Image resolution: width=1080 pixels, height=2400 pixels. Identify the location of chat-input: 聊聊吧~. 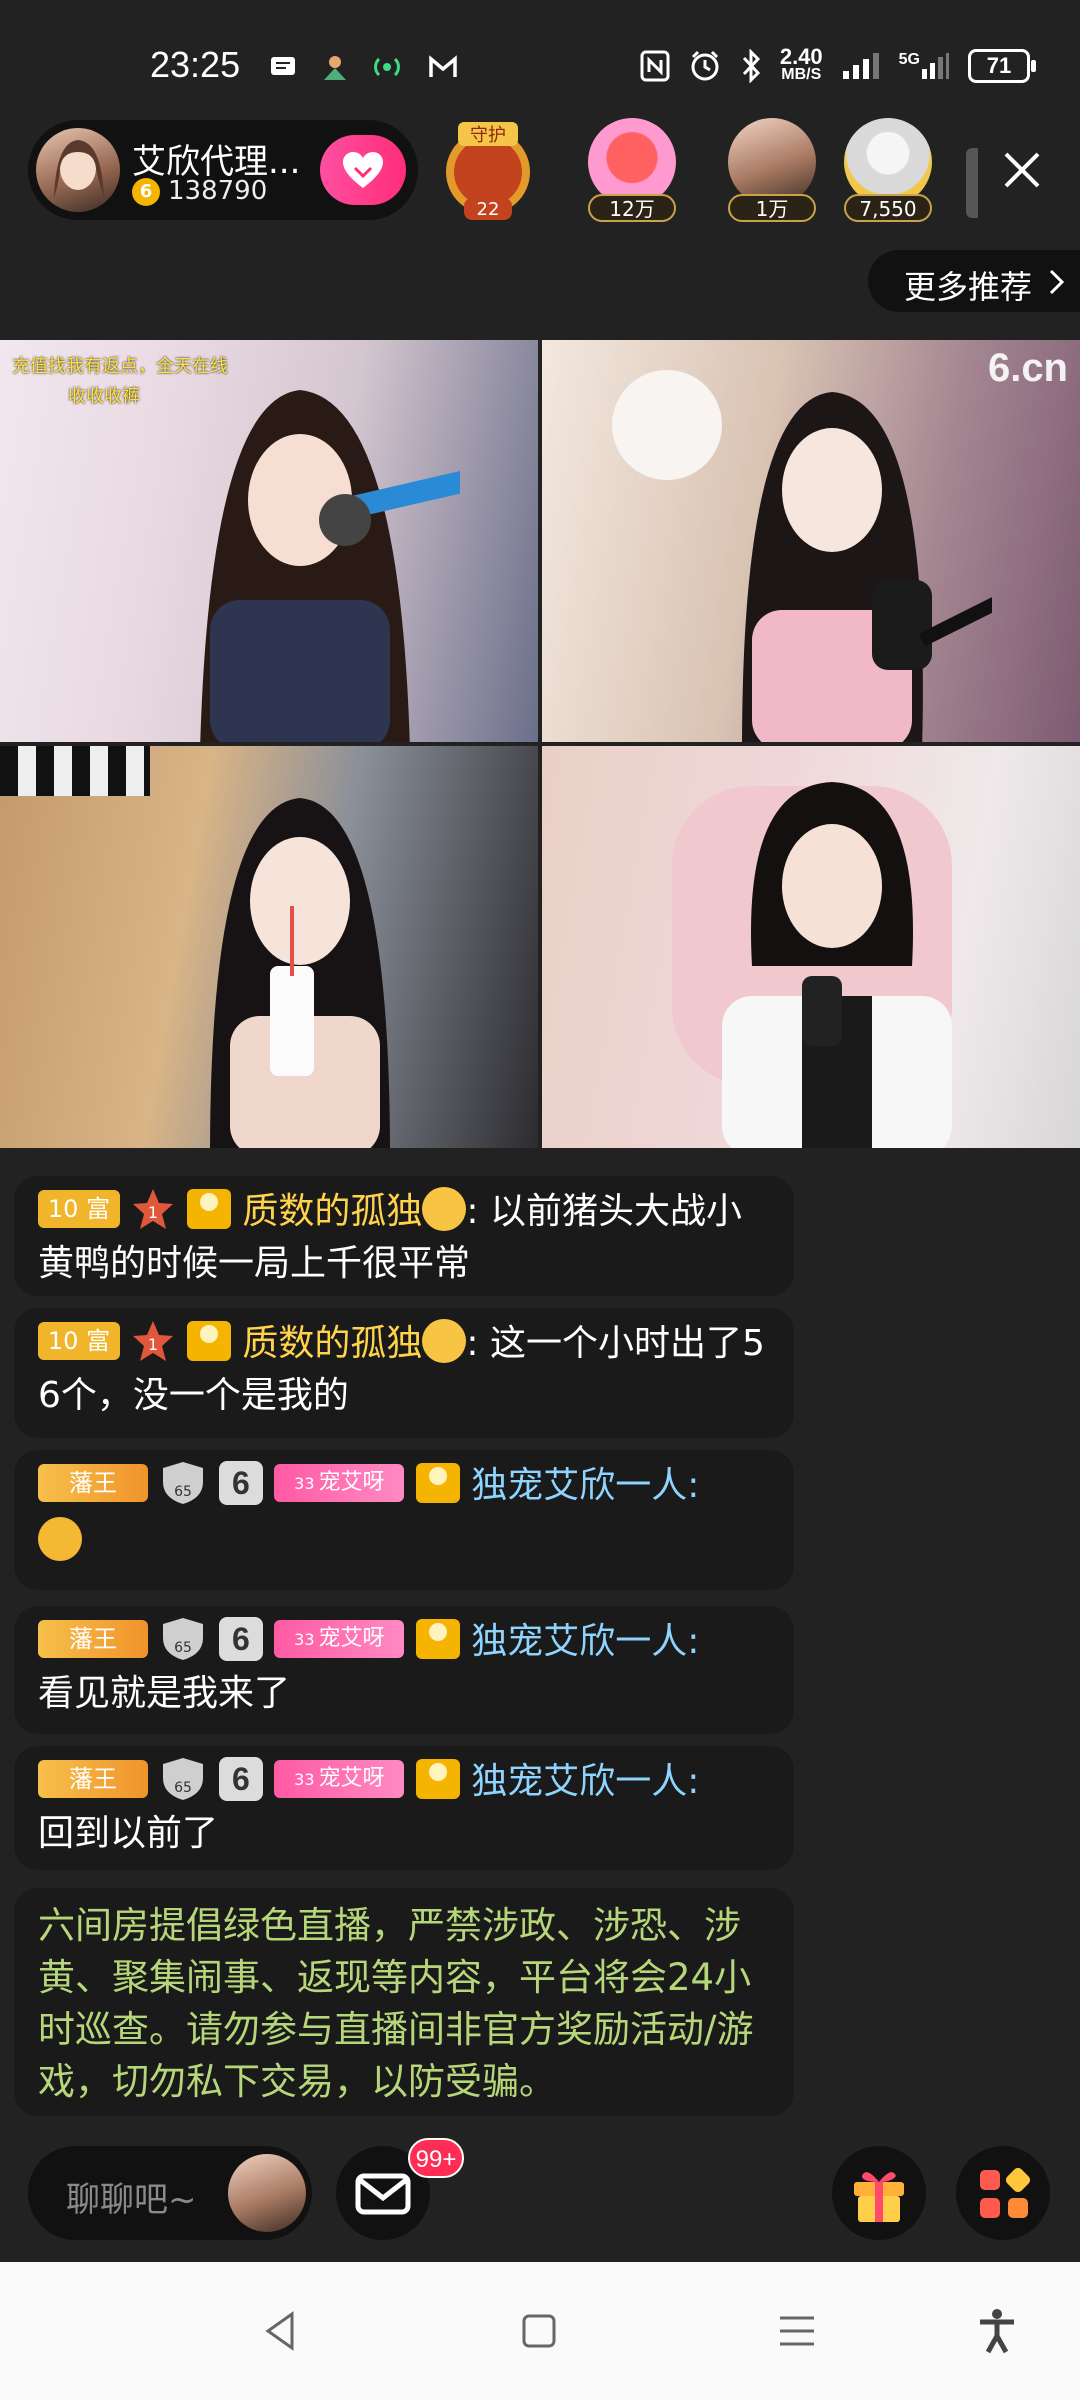
(170, 2193).